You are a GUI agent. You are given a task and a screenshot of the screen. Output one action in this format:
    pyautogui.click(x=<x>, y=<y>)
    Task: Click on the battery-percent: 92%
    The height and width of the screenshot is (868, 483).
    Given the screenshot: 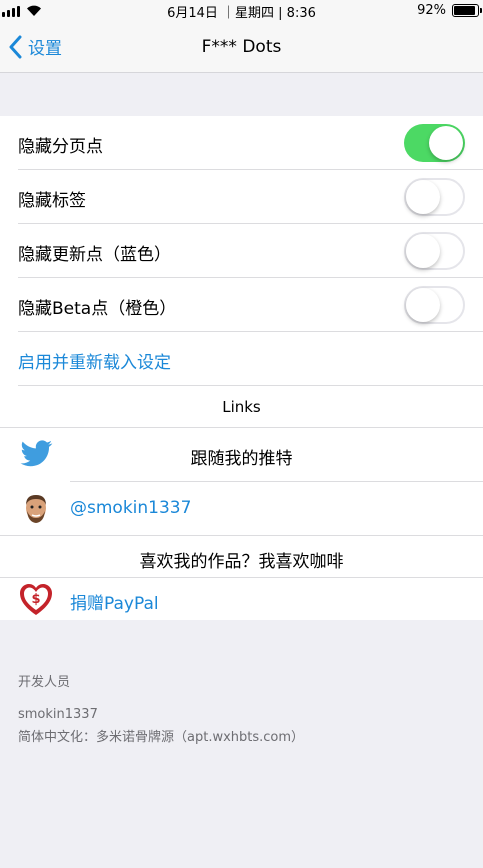 What is the action you would take?
    pyautogui.click(x=431, y=10)
    